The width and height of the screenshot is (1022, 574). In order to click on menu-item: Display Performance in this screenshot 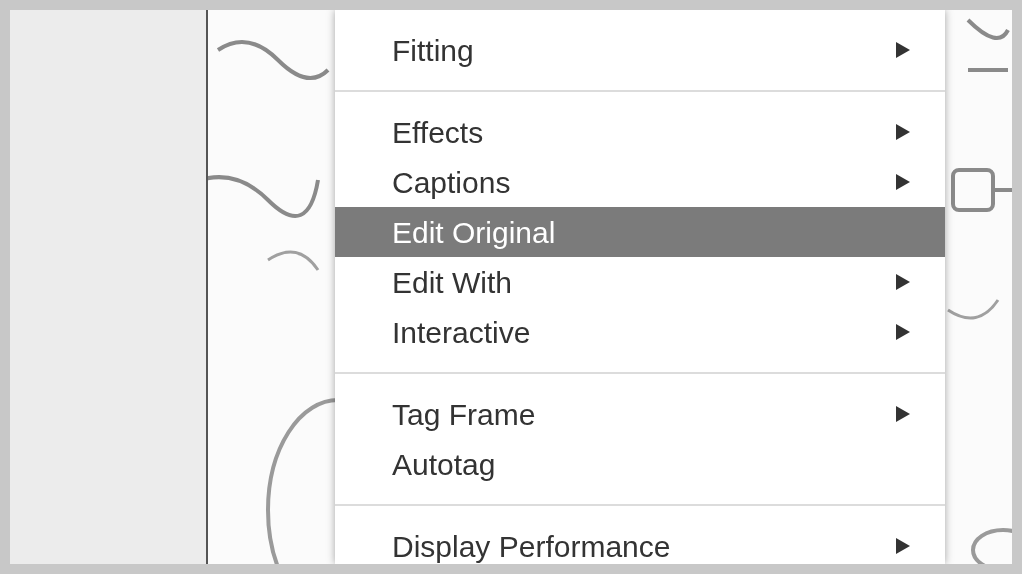, I will do `click(640, 542)`.